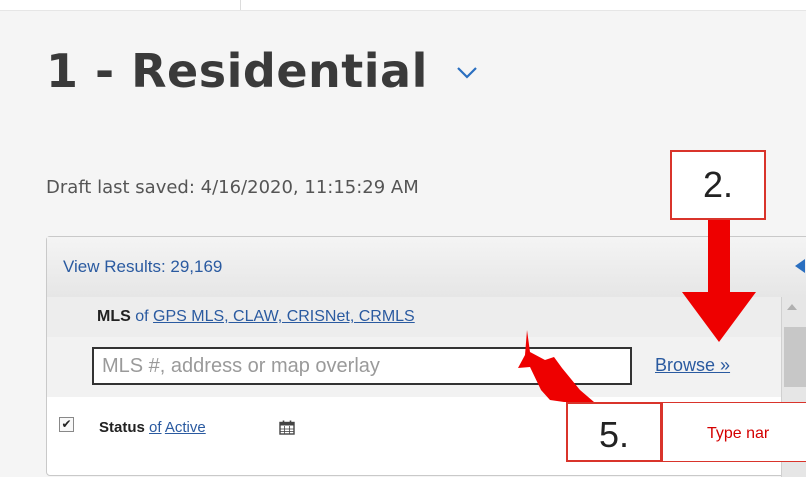 This screenshot has height=477, width=806. Describe the element at coordinates (692, 365) in the screenshot. I see `browse-link: Browse »` at that location.